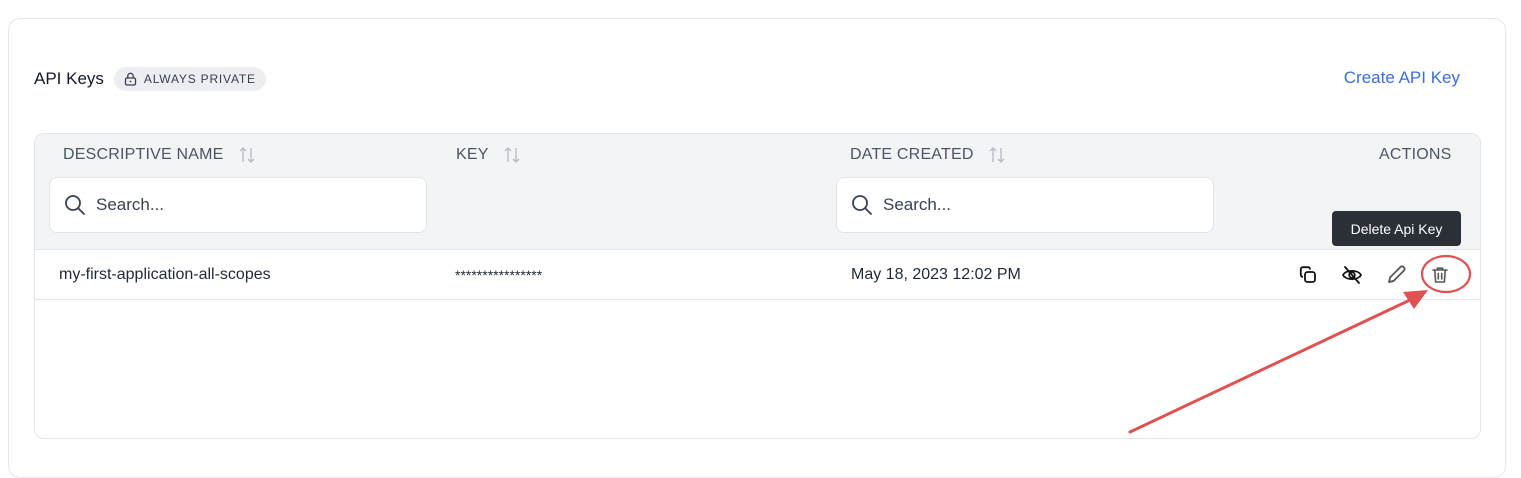 The height and width of the screenshot is (478, 1521). Describe the element at coordinates (1033, 205) in the screenshot. I see `date-search-input` at that location.